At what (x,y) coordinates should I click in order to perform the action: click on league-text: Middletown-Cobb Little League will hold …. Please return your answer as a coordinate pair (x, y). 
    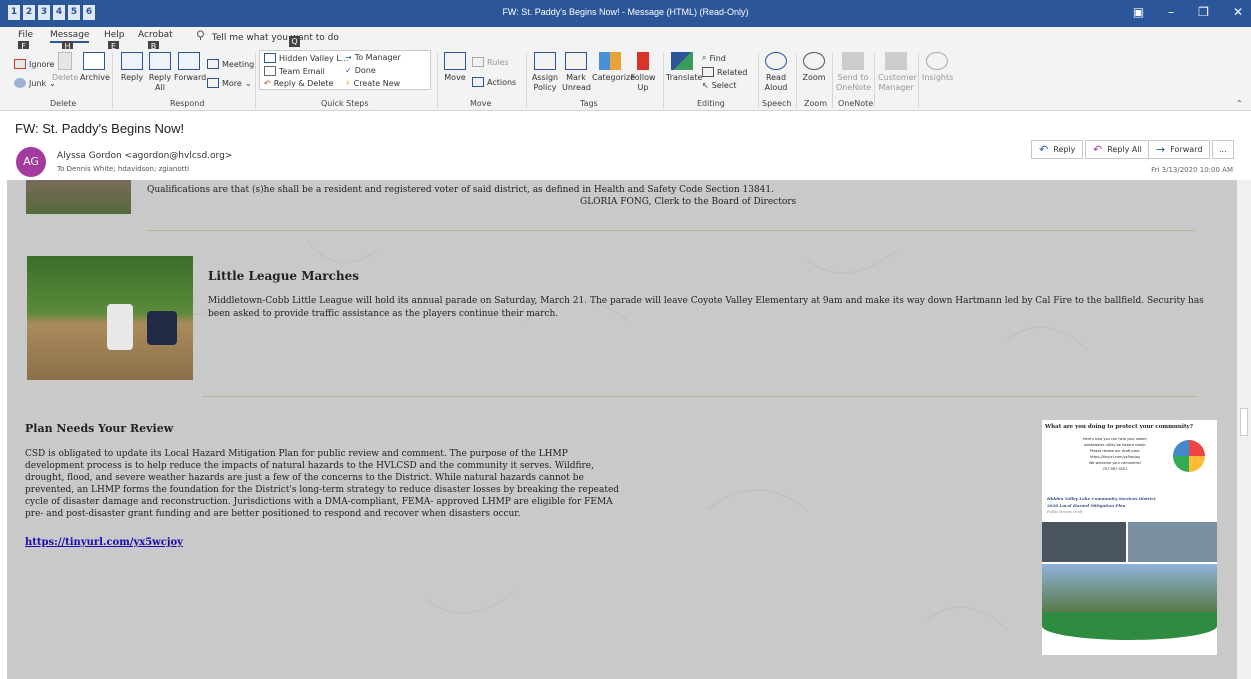
    Looking at the image, I should click on (706, 307).